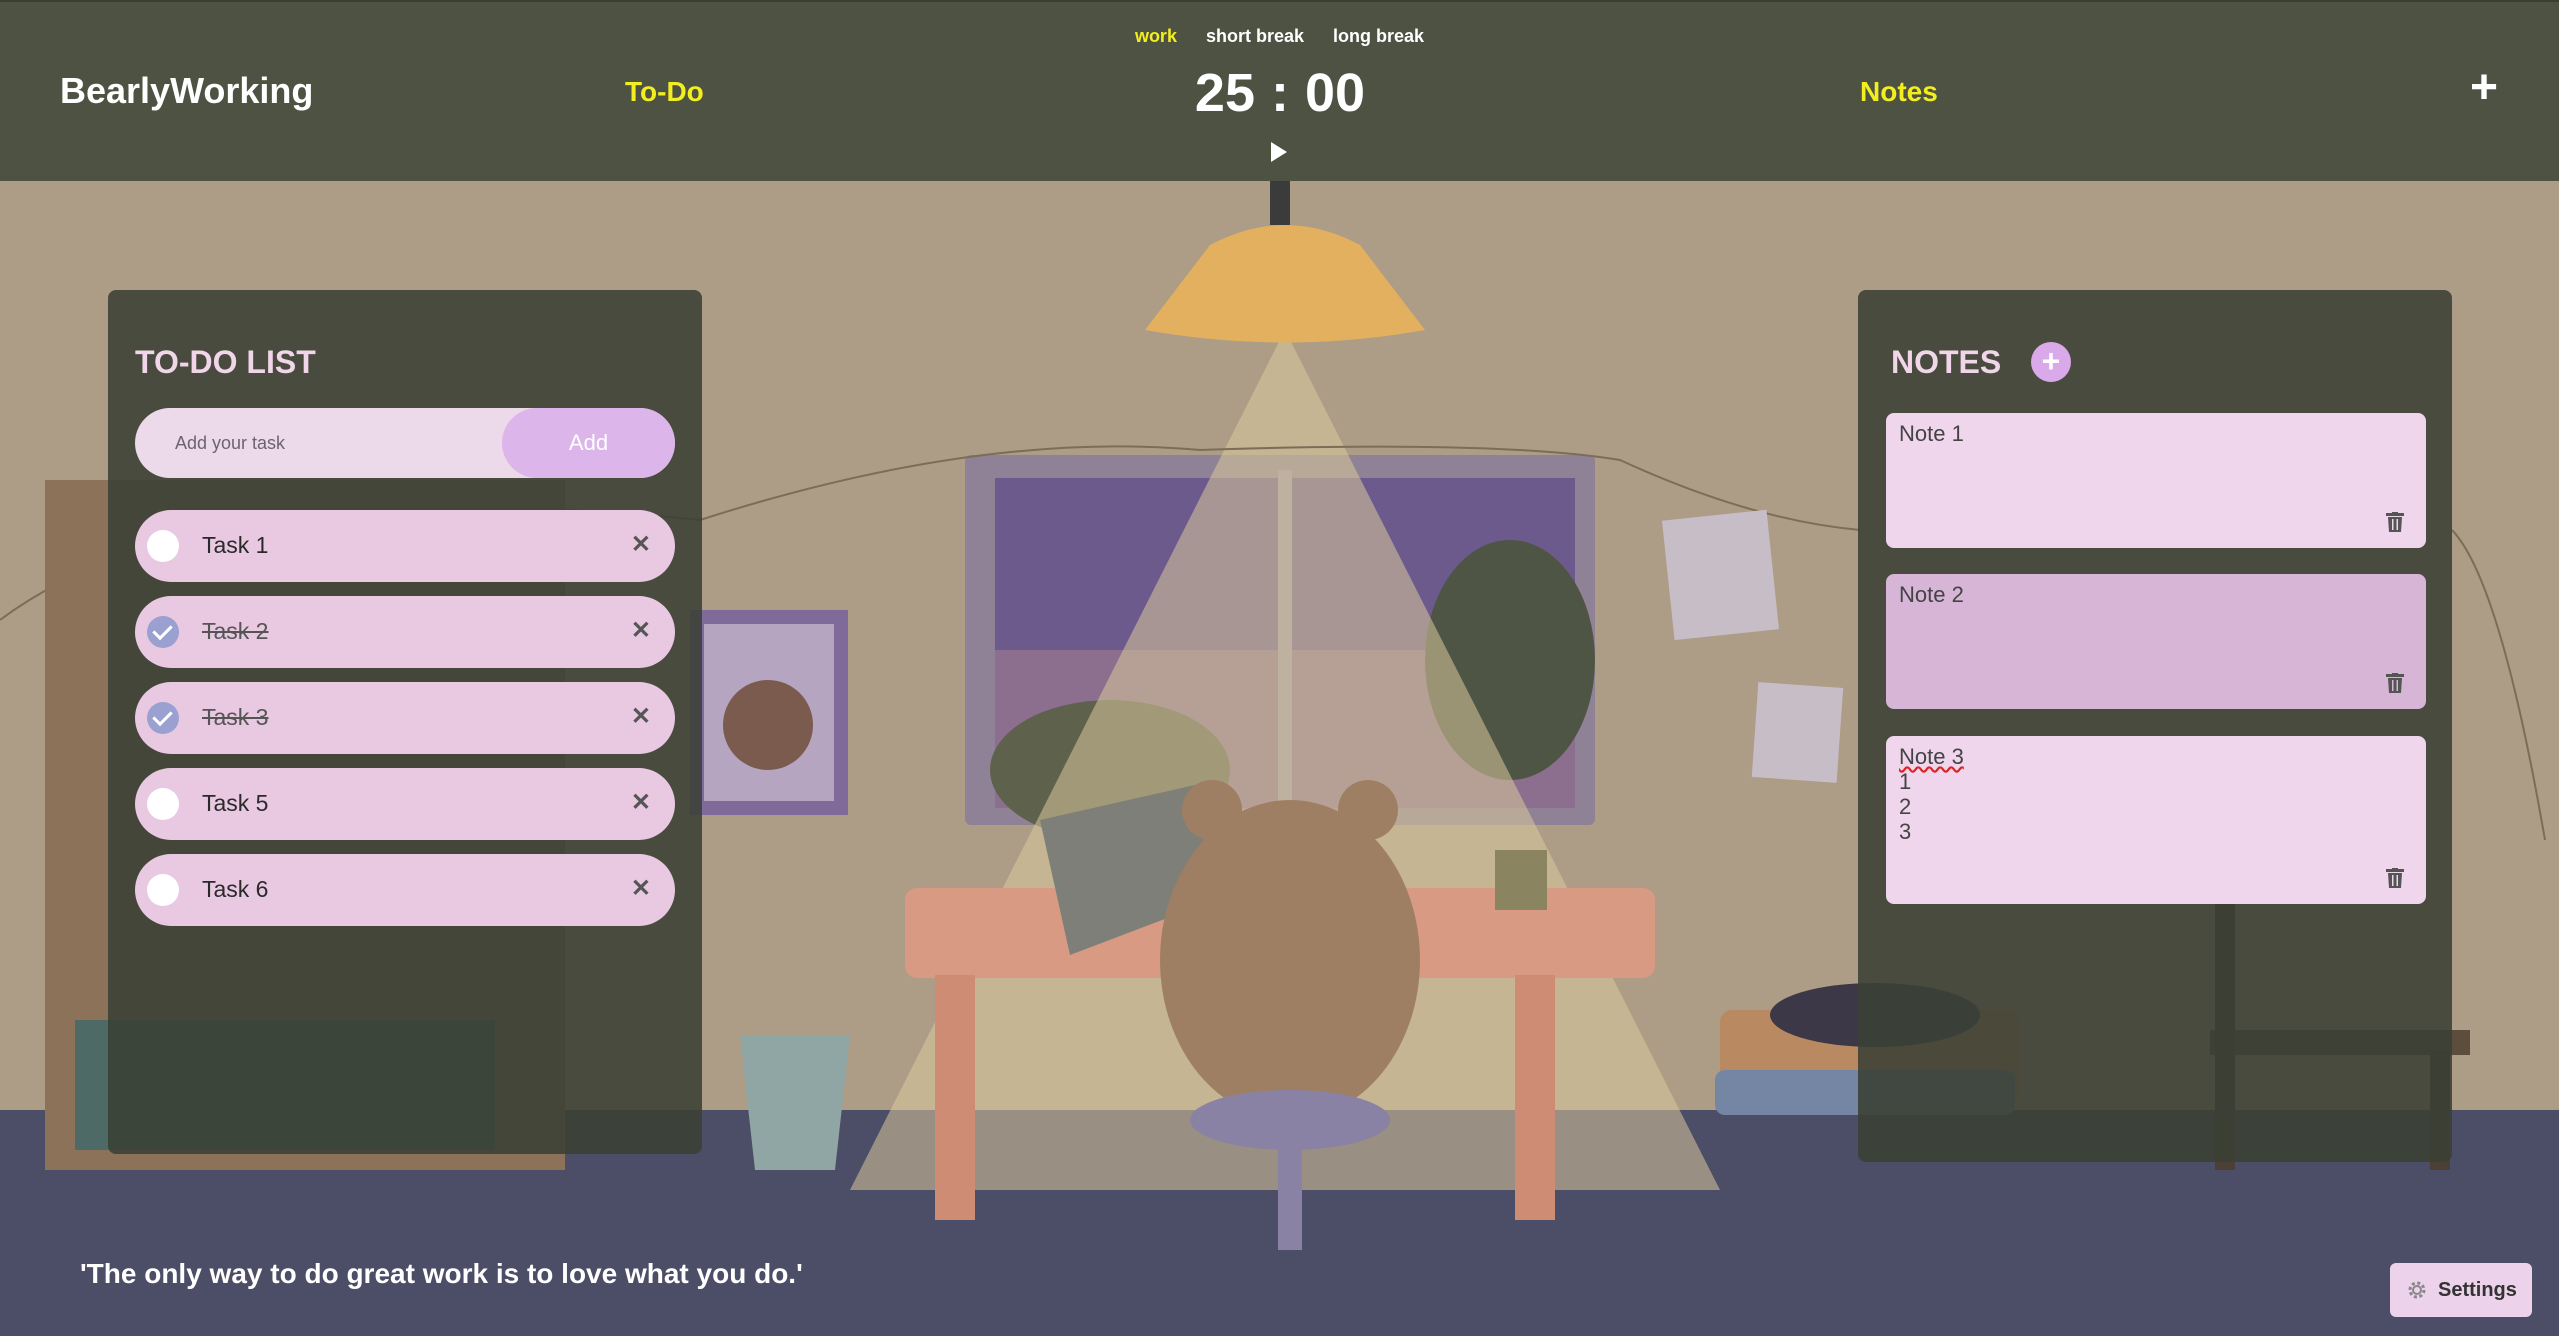  I want to click on timer-mode-selector: work short break long break, so click(1279, 36).